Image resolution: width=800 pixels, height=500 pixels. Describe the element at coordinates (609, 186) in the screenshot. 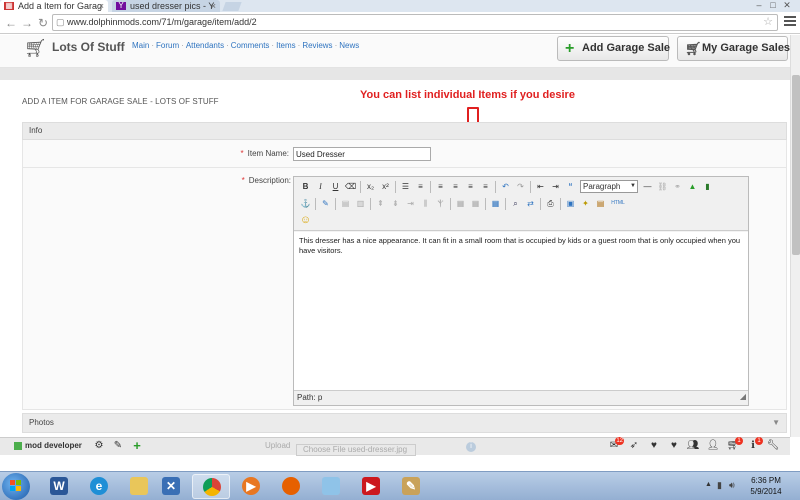

I see `format-select: Paragraph ▼` at that location.